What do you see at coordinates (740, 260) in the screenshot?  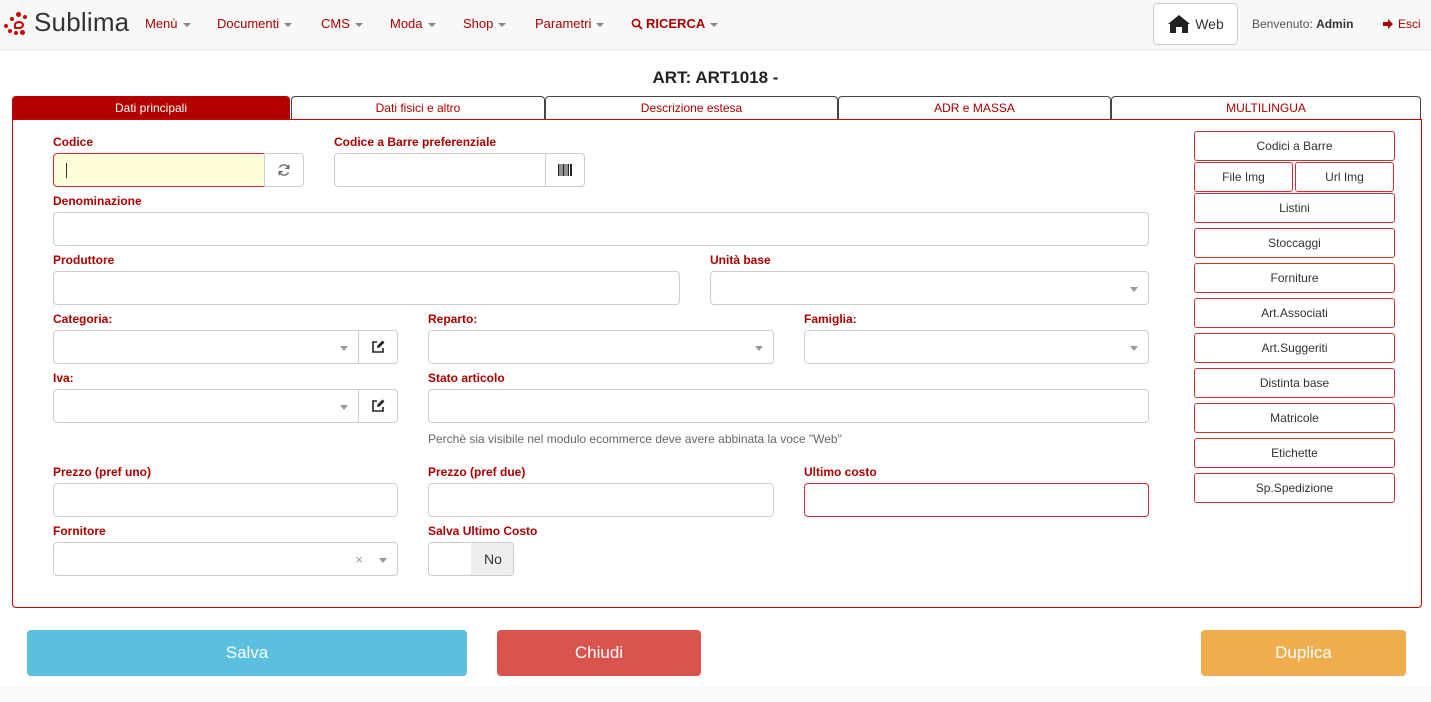 I see `unita-base-label: Unità base` at bounding box center [740, 260].